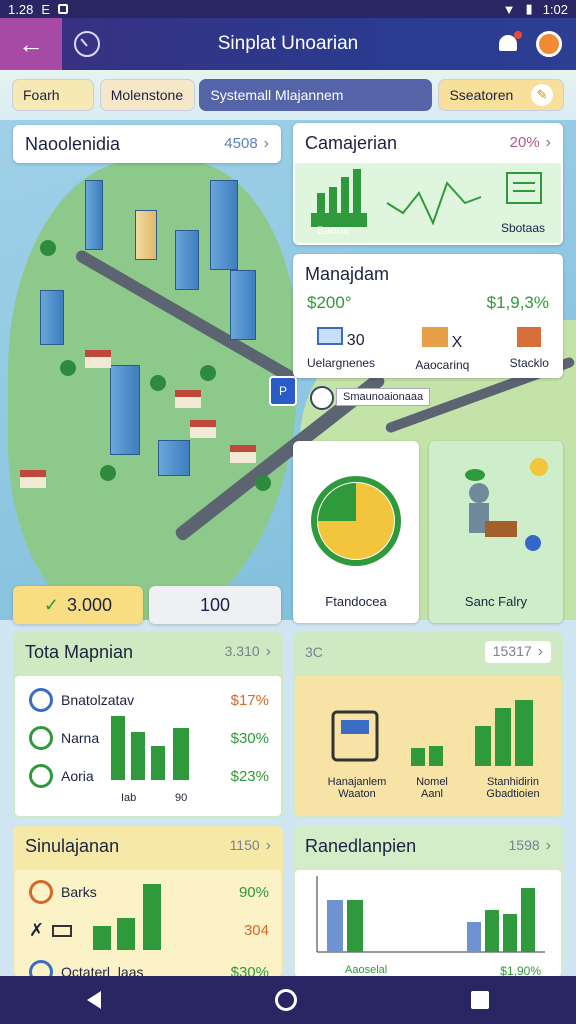 The image size is (576, 1024). What do you see at coordinates (356, 521) in the screenshot?
I see `pie-chart` at bounding box center [356, 521].